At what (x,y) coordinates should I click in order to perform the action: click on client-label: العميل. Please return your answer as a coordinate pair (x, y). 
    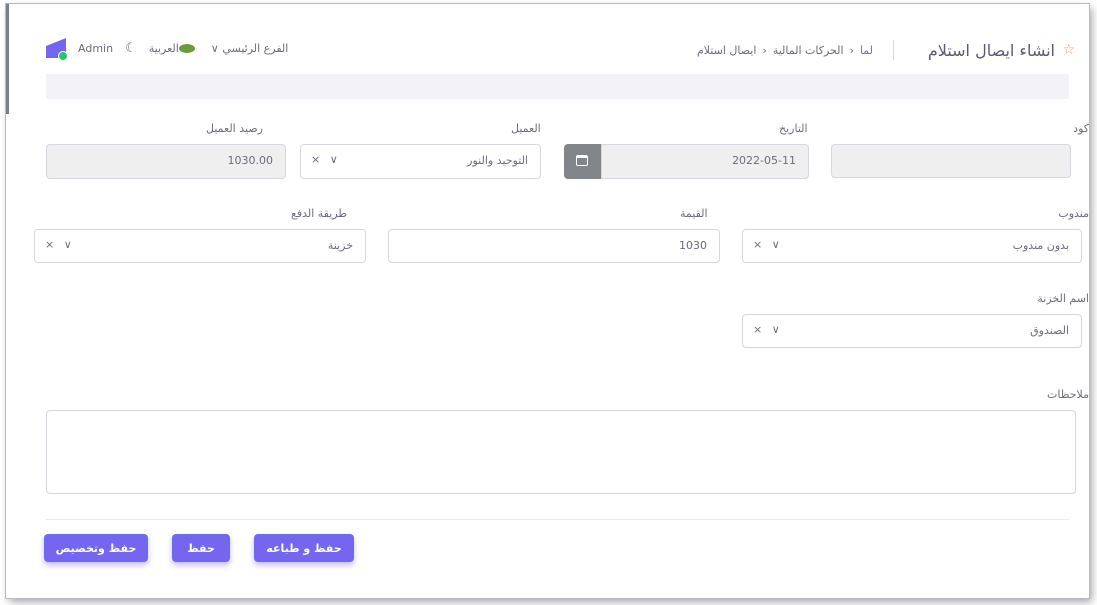
    Looking at the image, I should click on (526, 128).